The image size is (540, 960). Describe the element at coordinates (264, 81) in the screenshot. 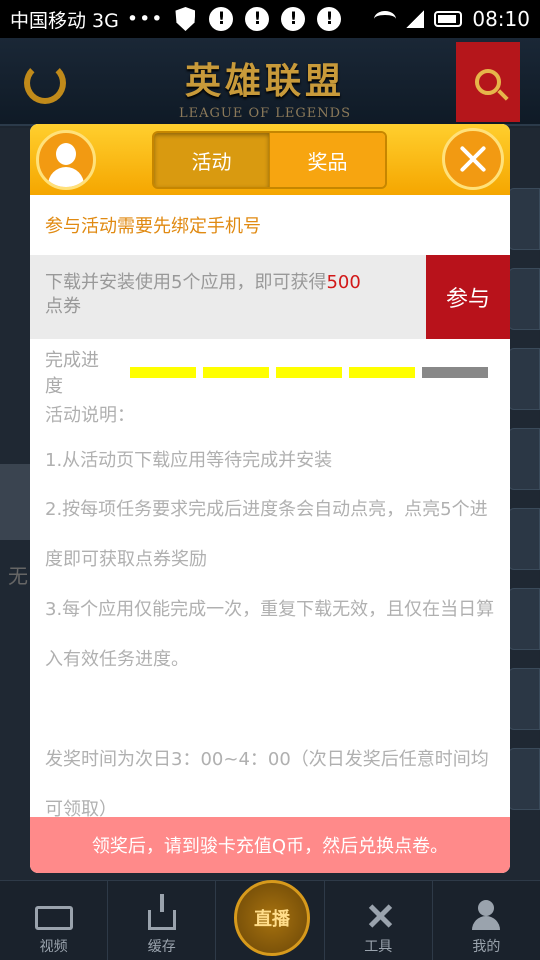

I see `logo-cn: 英雄联盟` at that location.